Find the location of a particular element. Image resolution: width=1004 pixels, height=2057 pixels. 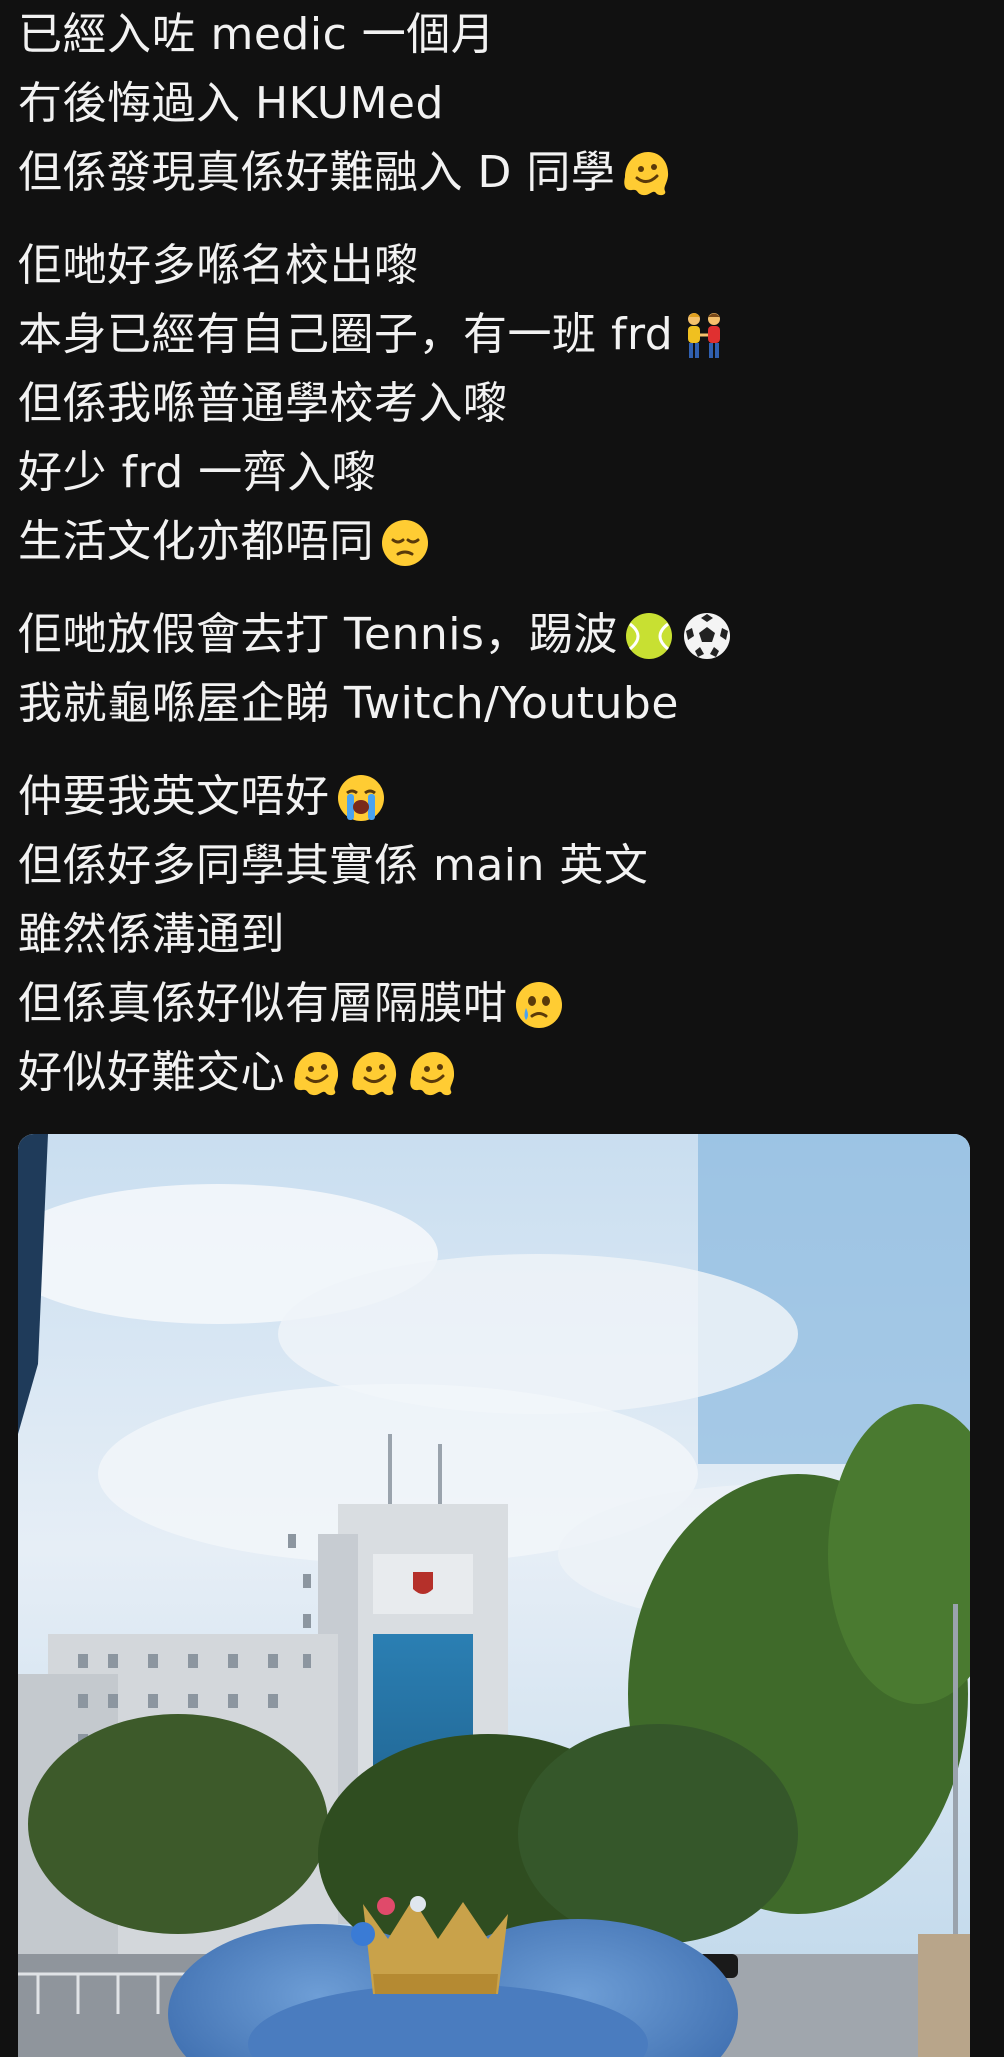

text-line: 佢哋放假會去打 Tennis，踢波 is located at coordinates (501, 634).